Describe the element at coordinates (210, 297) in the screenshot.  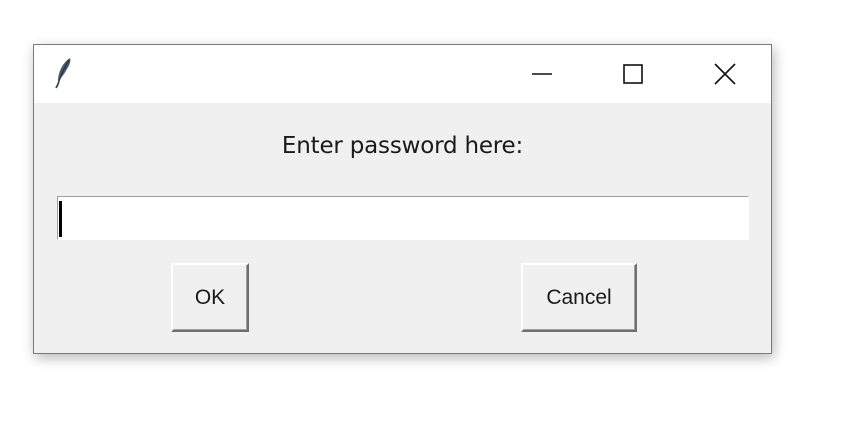
I see `ok-button: OK` at that location.